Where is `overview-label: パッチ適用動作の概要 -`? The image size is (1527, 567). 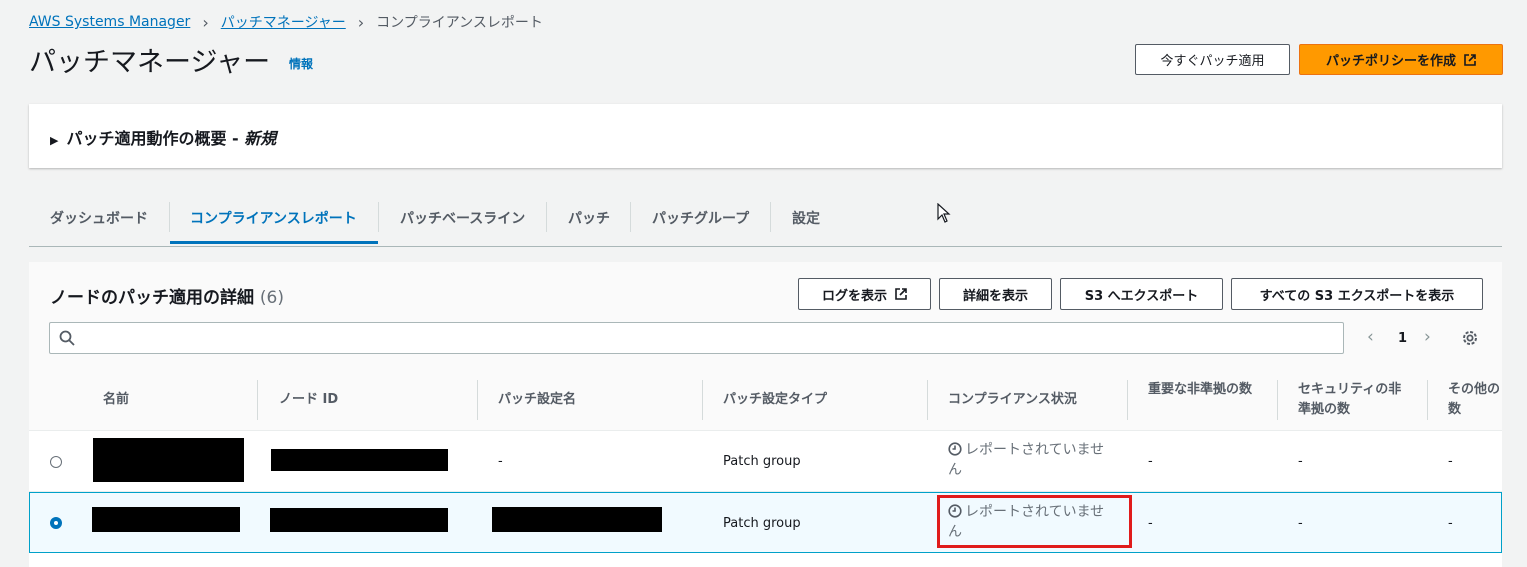
overview-label: パッチ適用動作の概要 - is located at coordinates (155, 138).